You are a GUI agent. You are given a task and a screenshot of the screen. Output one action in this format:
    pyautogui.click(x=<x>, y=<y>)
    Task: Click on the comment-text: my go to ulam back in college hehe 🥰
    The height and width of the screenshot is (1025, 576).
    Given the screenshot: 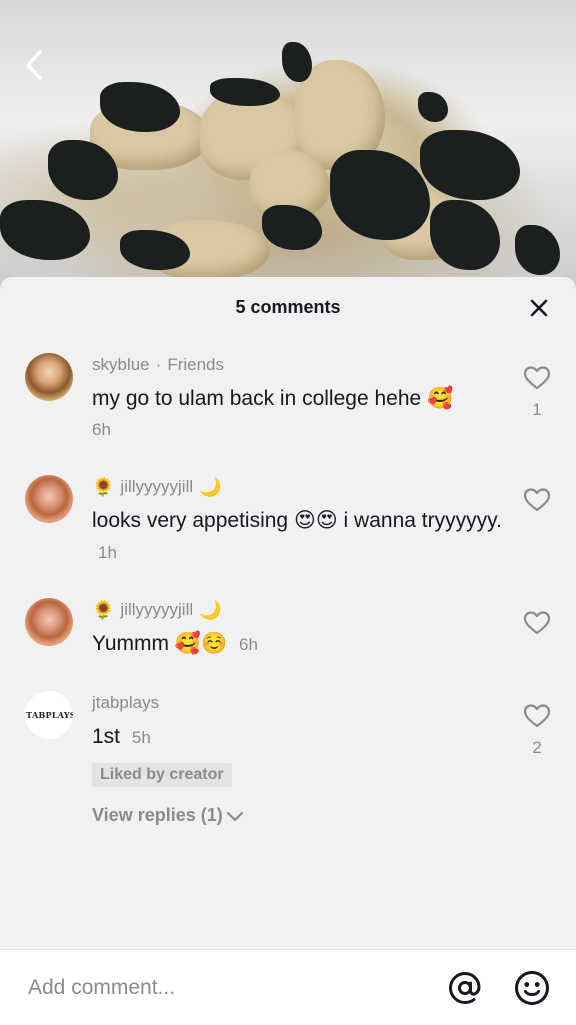 What is the action you would take?
    pyautogui.click(x=297, y=398)
    